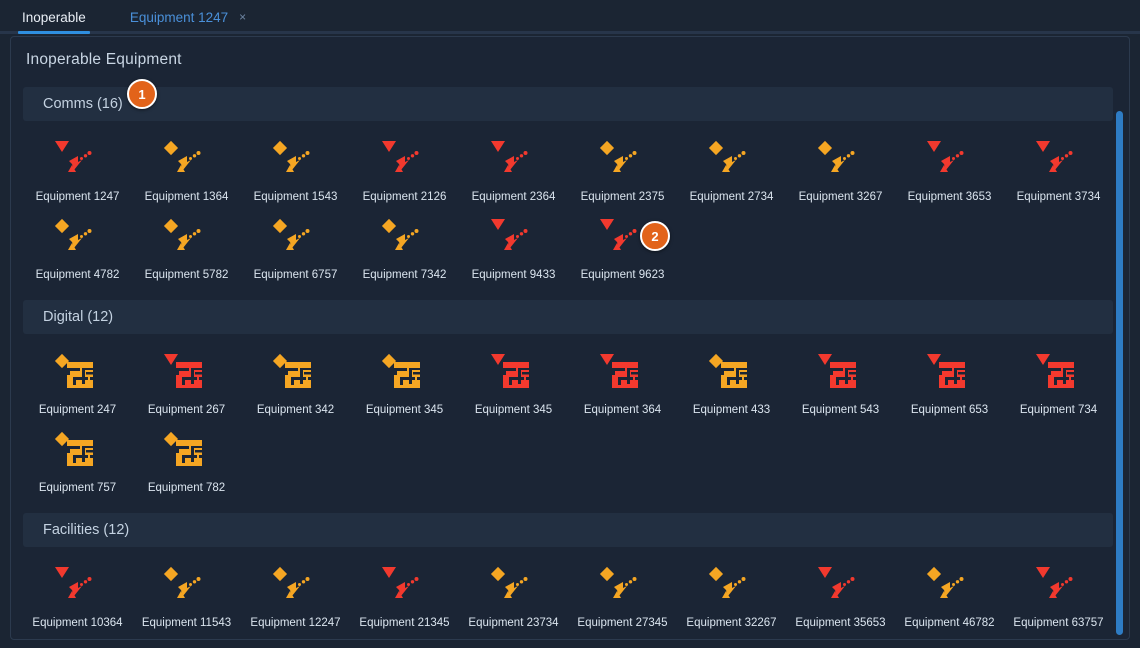  Describe the element at coordinates (54, 17) in the screenshot. I see `tab-inoperable: Inoperable` at that location.